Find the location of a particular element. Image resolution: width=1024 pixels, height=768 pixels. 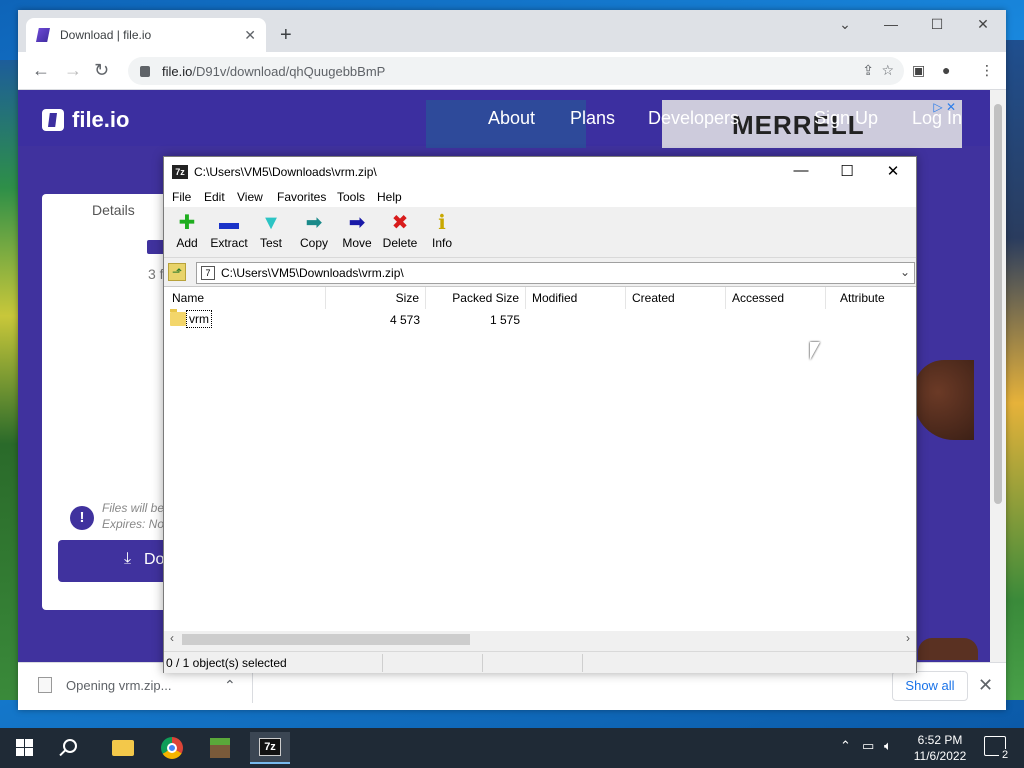

add-icon: ✚ is located at coordinates (187, 223).